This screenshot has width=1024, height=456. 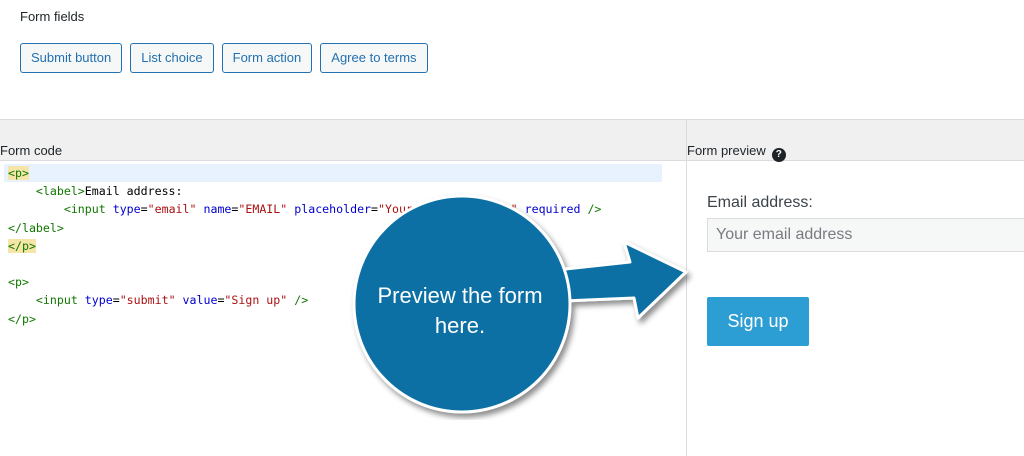 What do you see at coordinates (855, 141) in the screenshot?
I see `form-preview-header: Form preview?` at bounding box center [855, 141].